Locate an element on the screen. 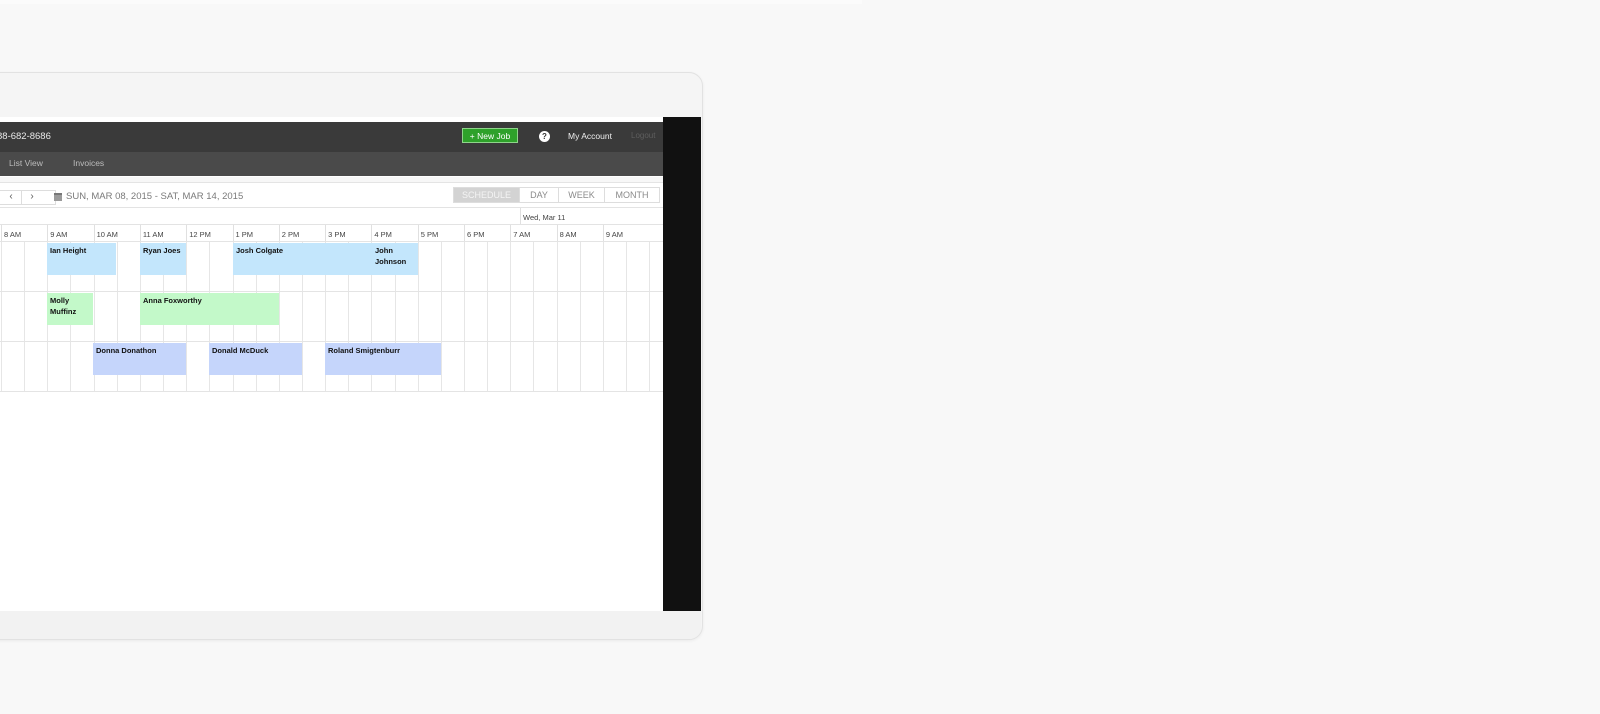 The width and height of the screenshot is (1600, 714). event-block: Josh Colgate is located at coordinates (302, 259).